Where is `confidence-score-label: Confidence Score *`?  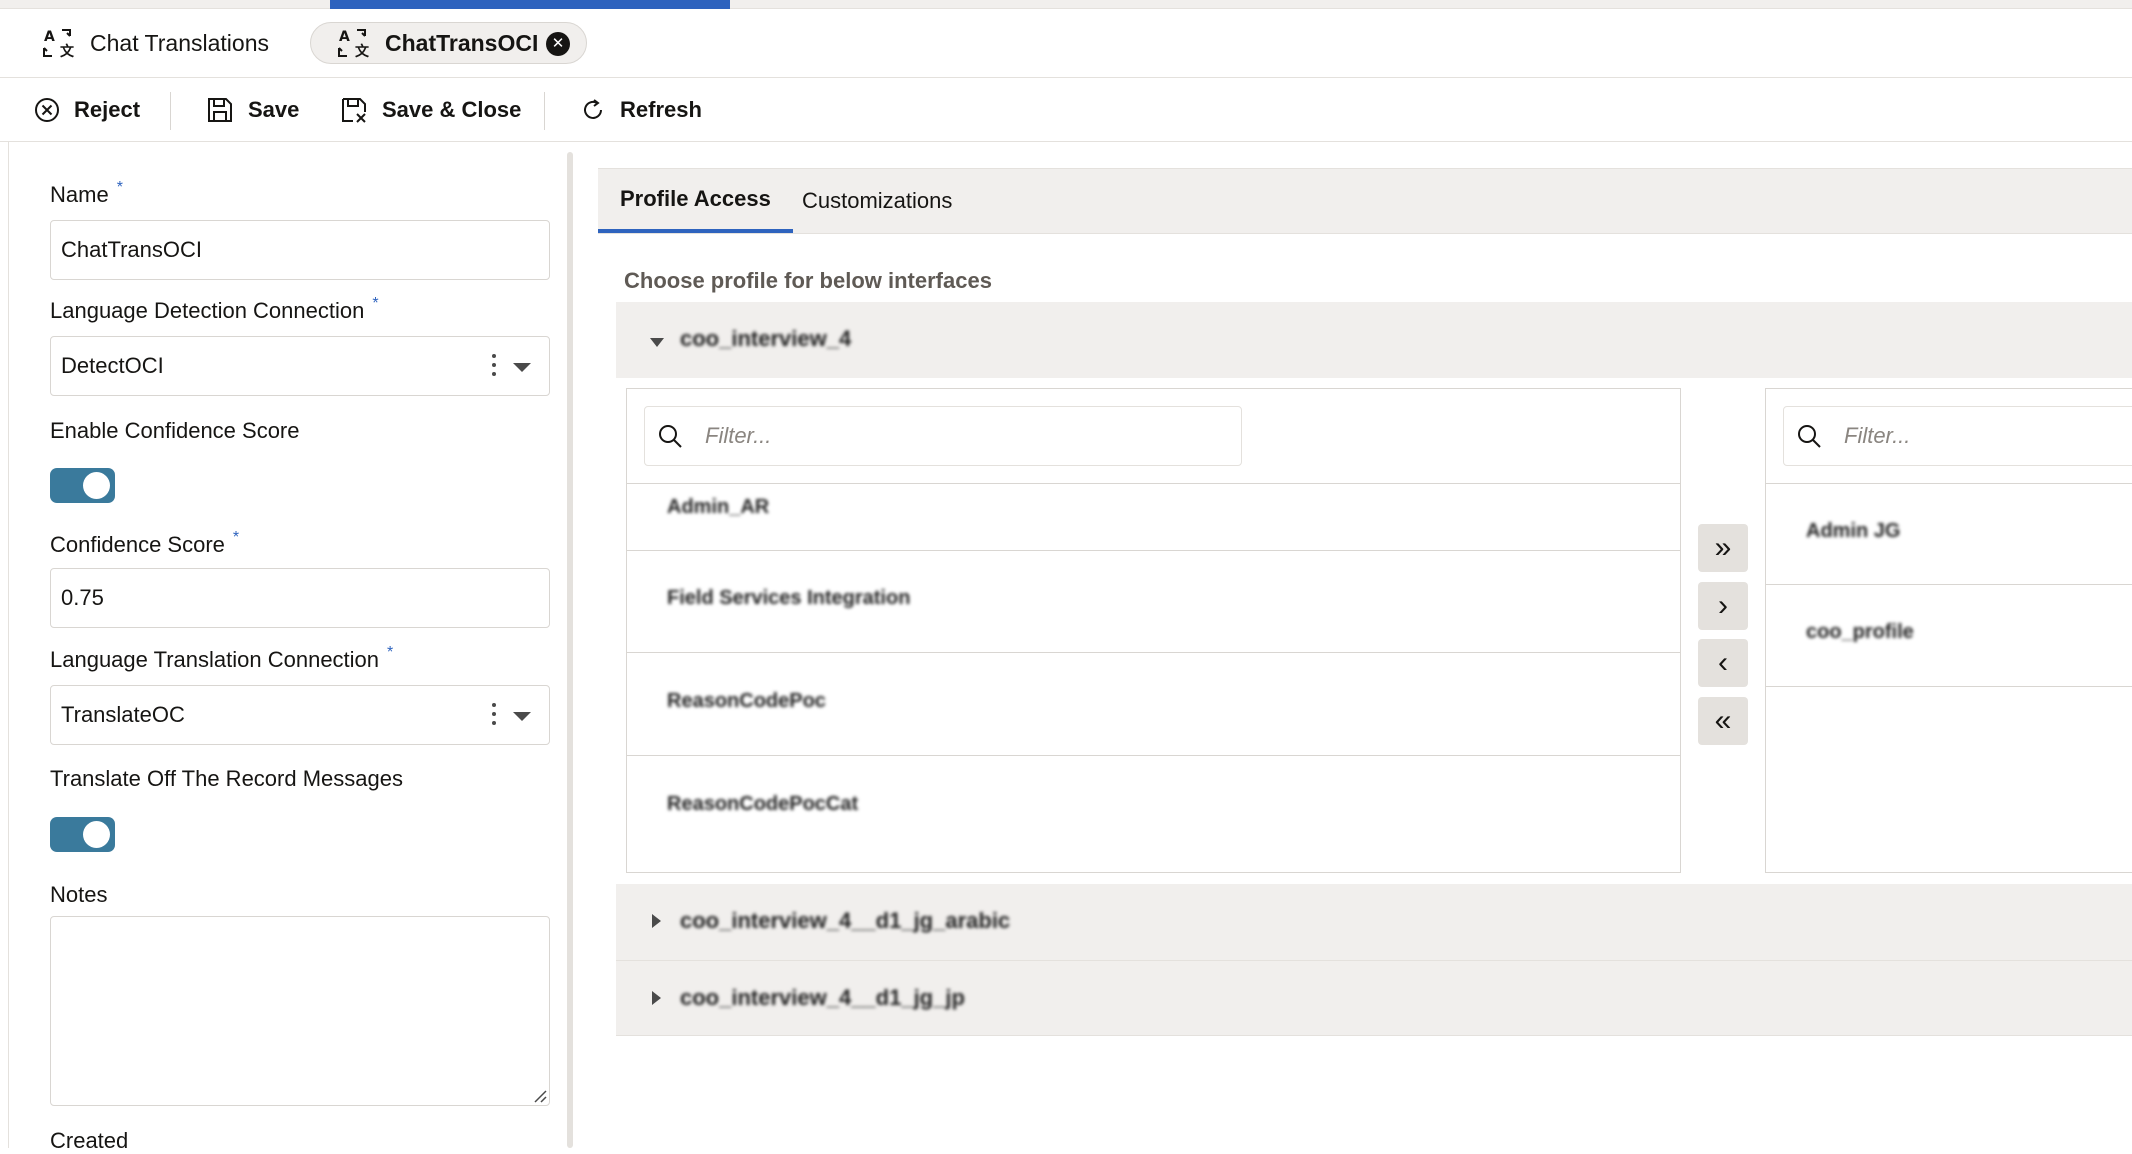
confidence-score-label: Confidence Score * is located at coordinates (145, 543).